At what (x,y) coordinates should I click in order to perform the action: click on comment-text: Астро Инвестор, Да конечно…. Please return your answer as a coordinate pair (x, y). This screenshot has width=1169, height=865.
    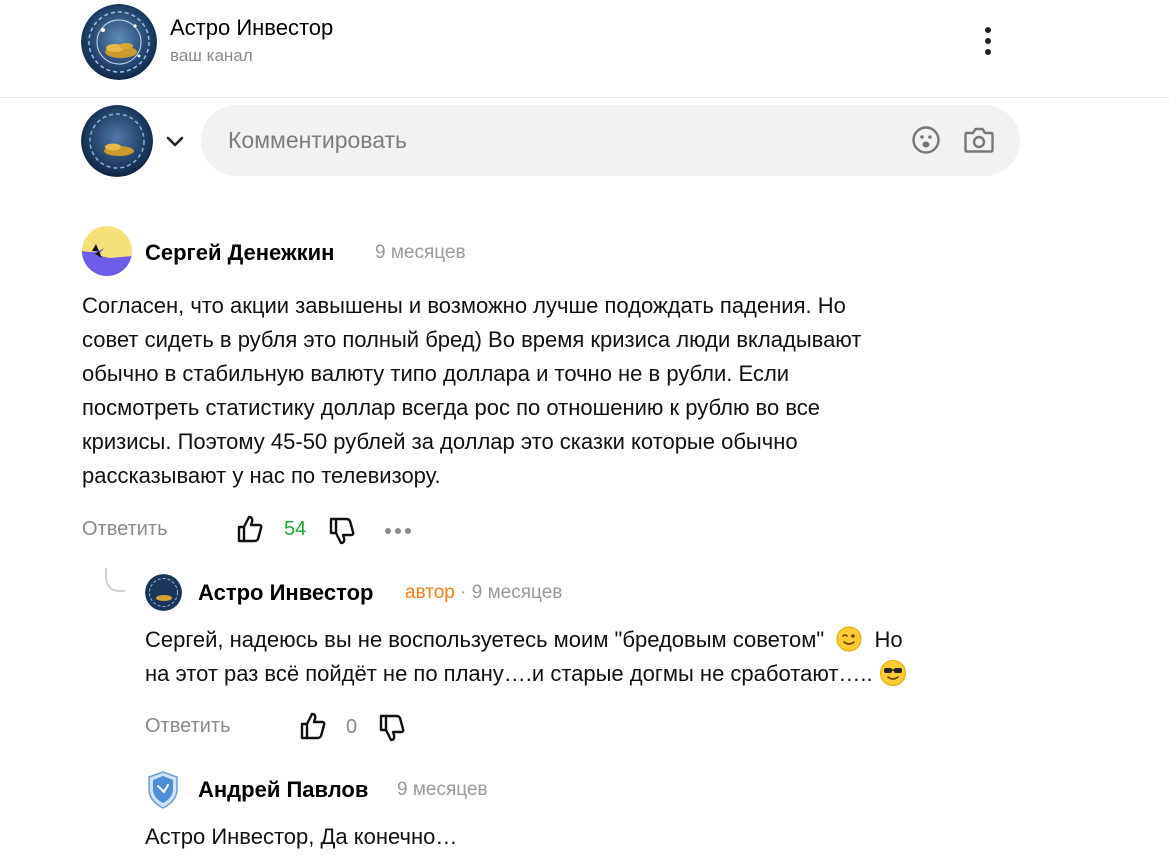
    Looking at the image, I should click on (301, 836).